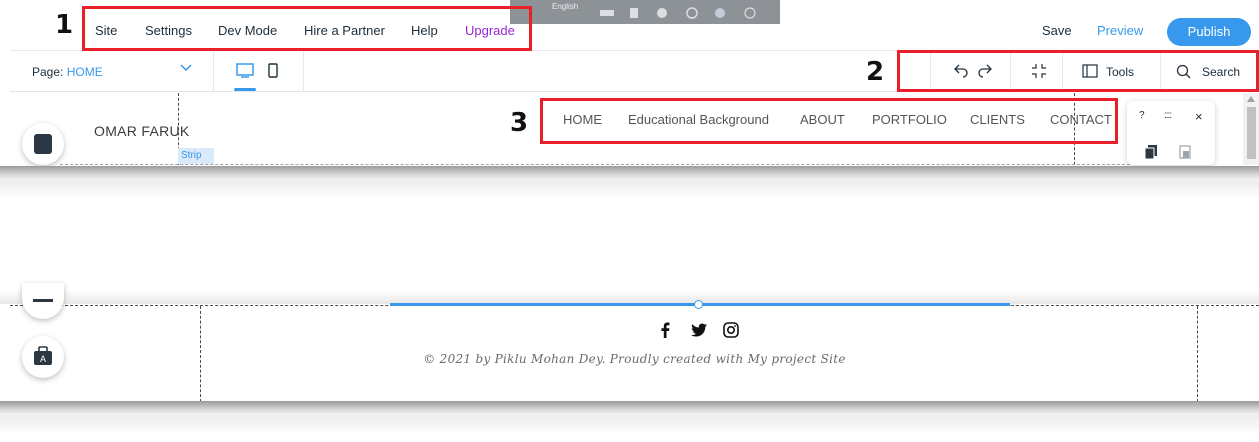 This screenshot has width=1259, height=442. I want to click on system-overlay-strip: English, so click(645, 12).